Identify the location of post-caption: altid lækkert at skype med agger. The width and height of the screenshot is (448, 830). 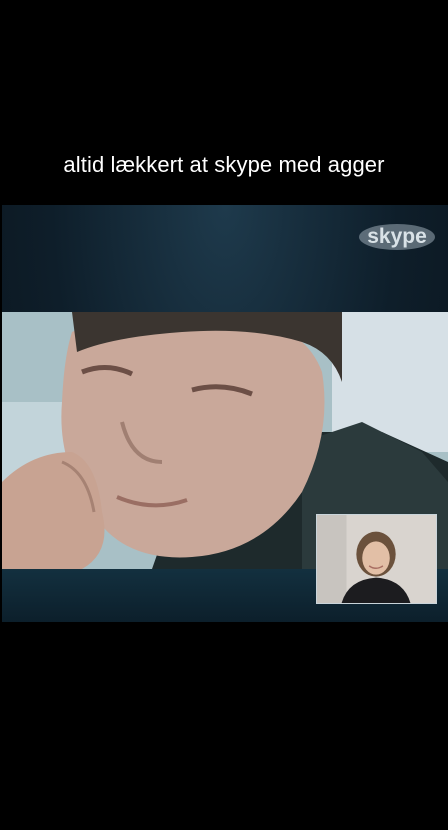
(224, 164).